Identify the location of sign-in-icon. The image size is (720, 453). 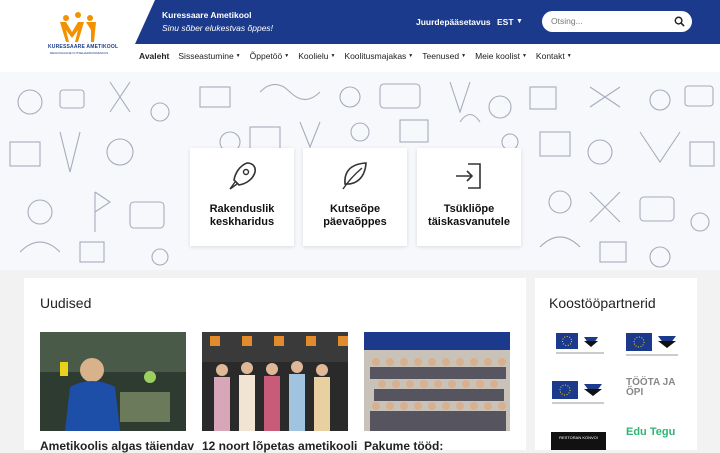
(468, 176).